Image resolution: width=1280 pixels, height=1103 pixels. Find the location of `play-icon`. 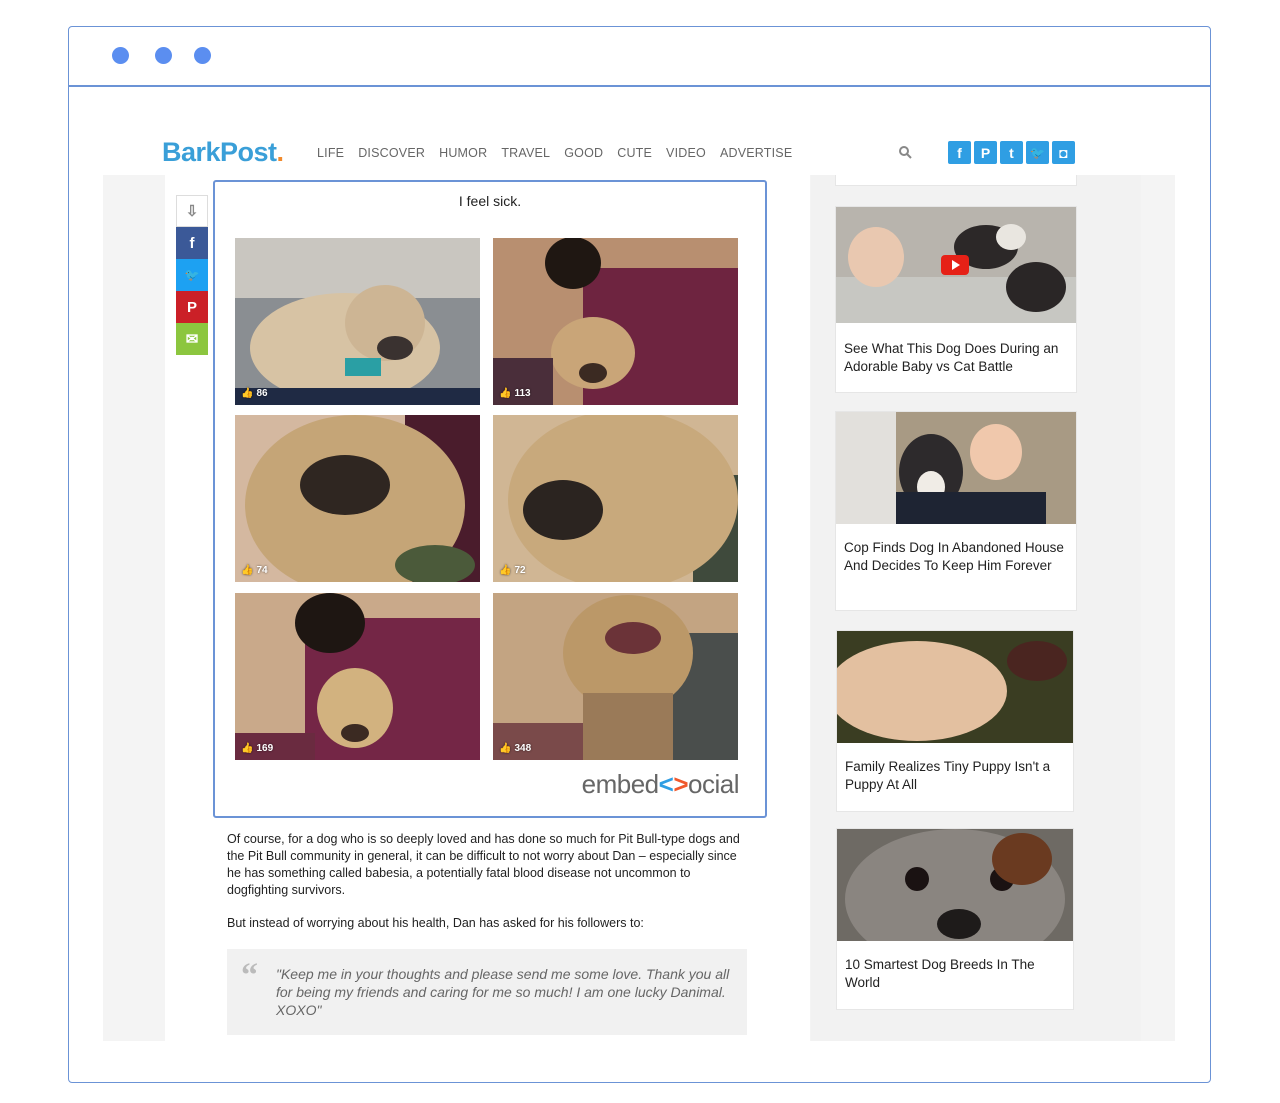

play-icon is located at coordinates (955, 265).